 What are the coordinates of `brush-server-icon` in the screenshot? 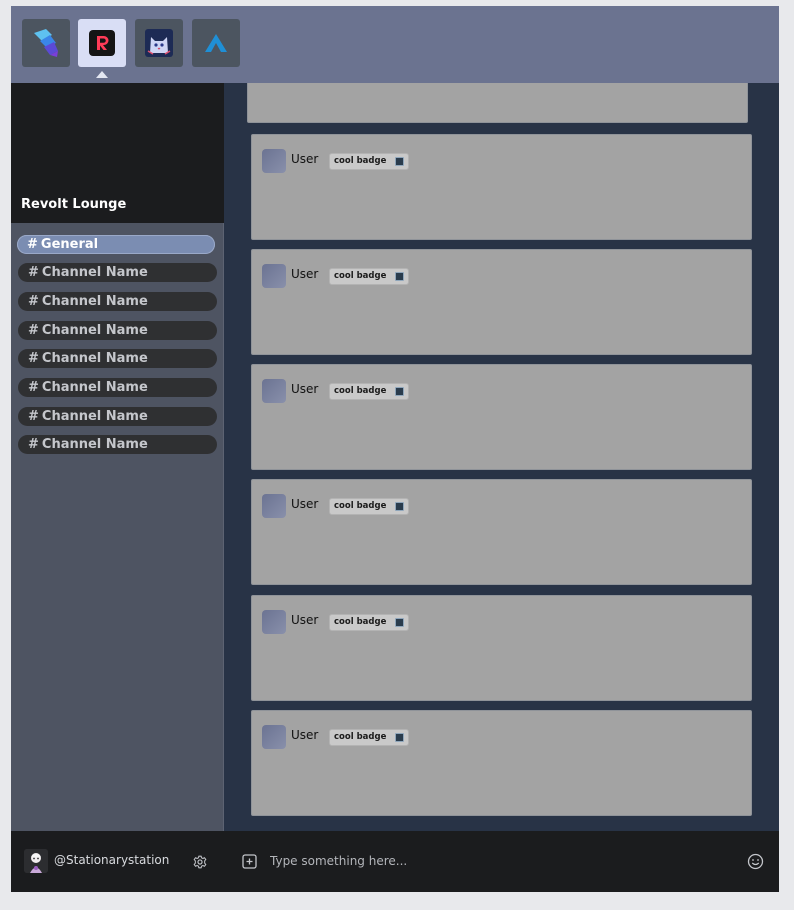 It's located at (46, 43).